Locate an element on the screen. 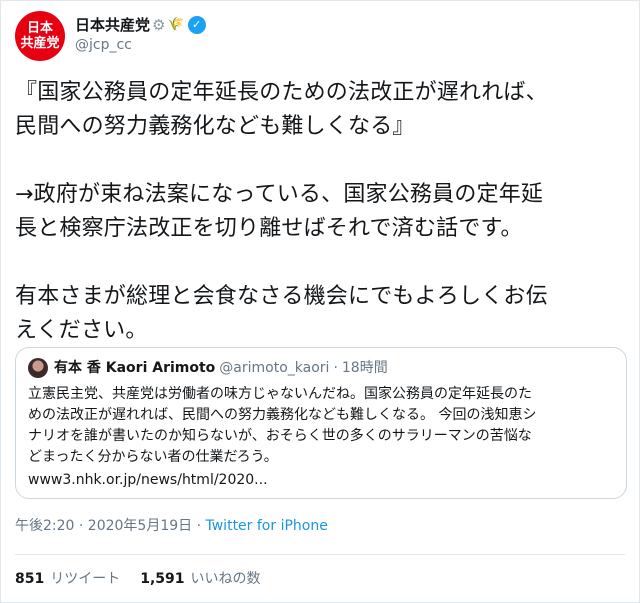 The image size is (640, 603). tweet-line: 長と検察庁法改正を切り離せばそれで済む話です。 is located at coordinates (269, 228).